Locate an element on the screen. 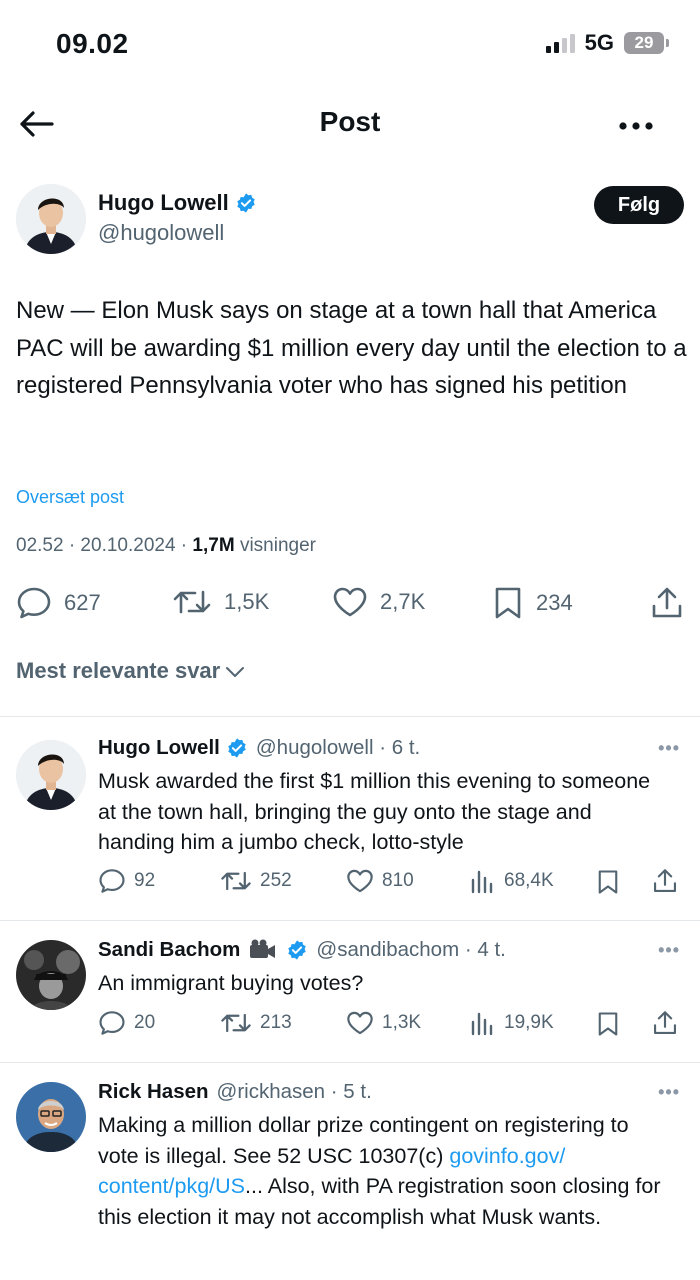 Image resolution: width=700 pixels, height=1280 pixels. repost-action: 1,5K is located at coordinates (220, 602).